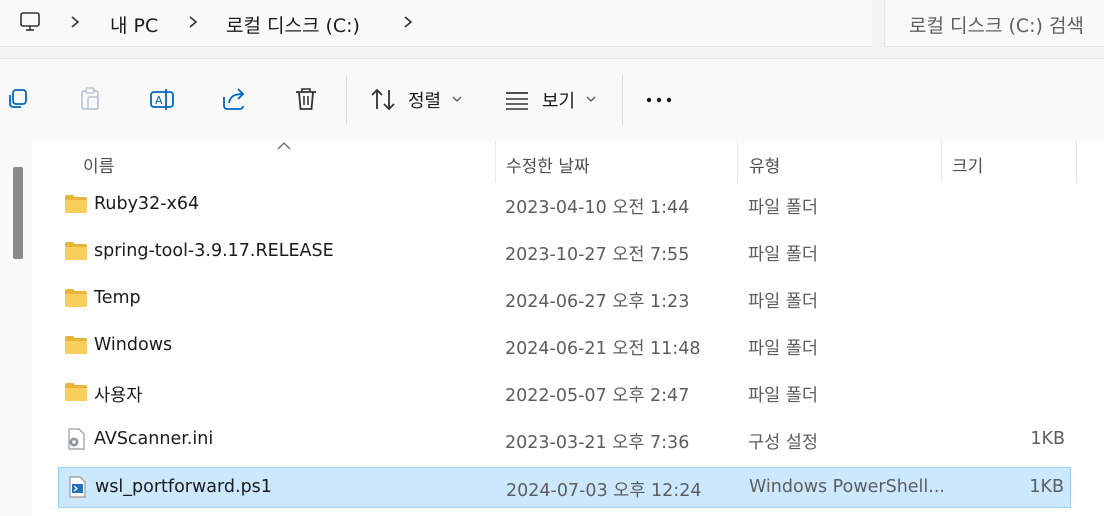 Image resolution: width=1104 pixels, height=516 pixels. What do you see at coordinates (517, 101) in the screenshot?
I see `view-lines-icon` at bounding box center [517, 101].